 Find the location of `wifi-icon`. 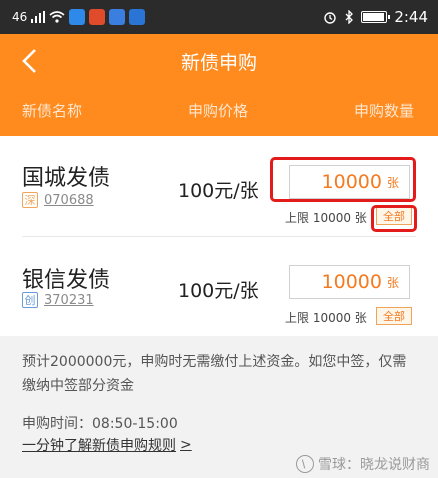

wifi-icon is located at coordinates (57, 17).